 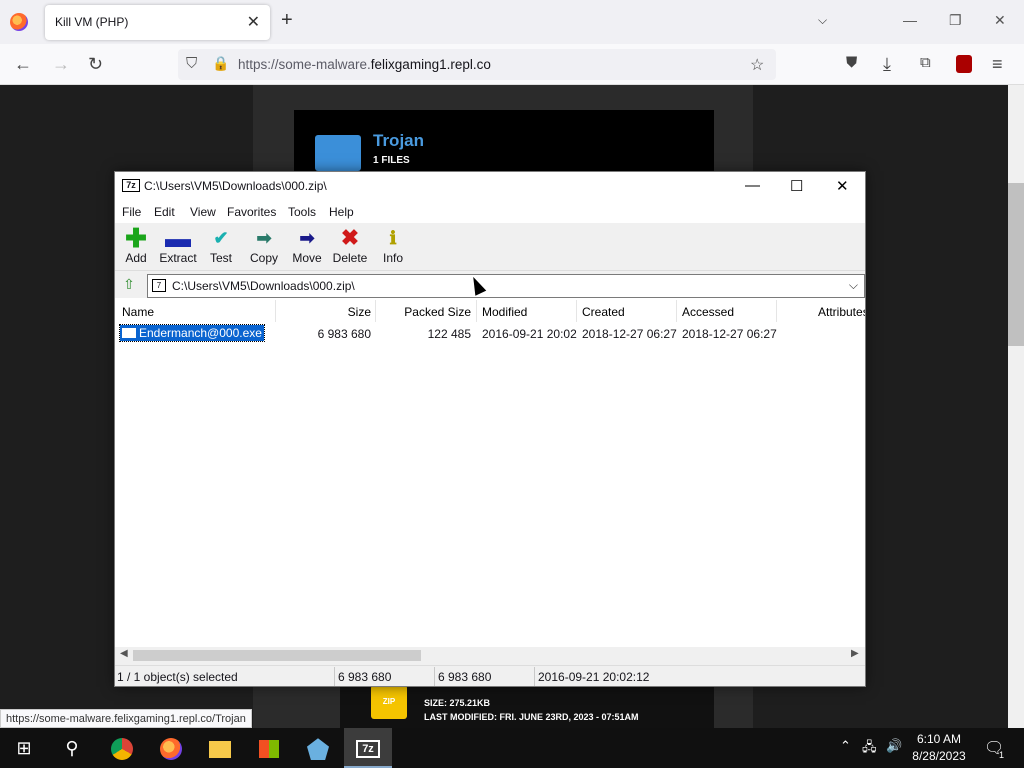 I want to click on horizontal-scrollbar: ◀ ▶, so click(x=490, y=655).